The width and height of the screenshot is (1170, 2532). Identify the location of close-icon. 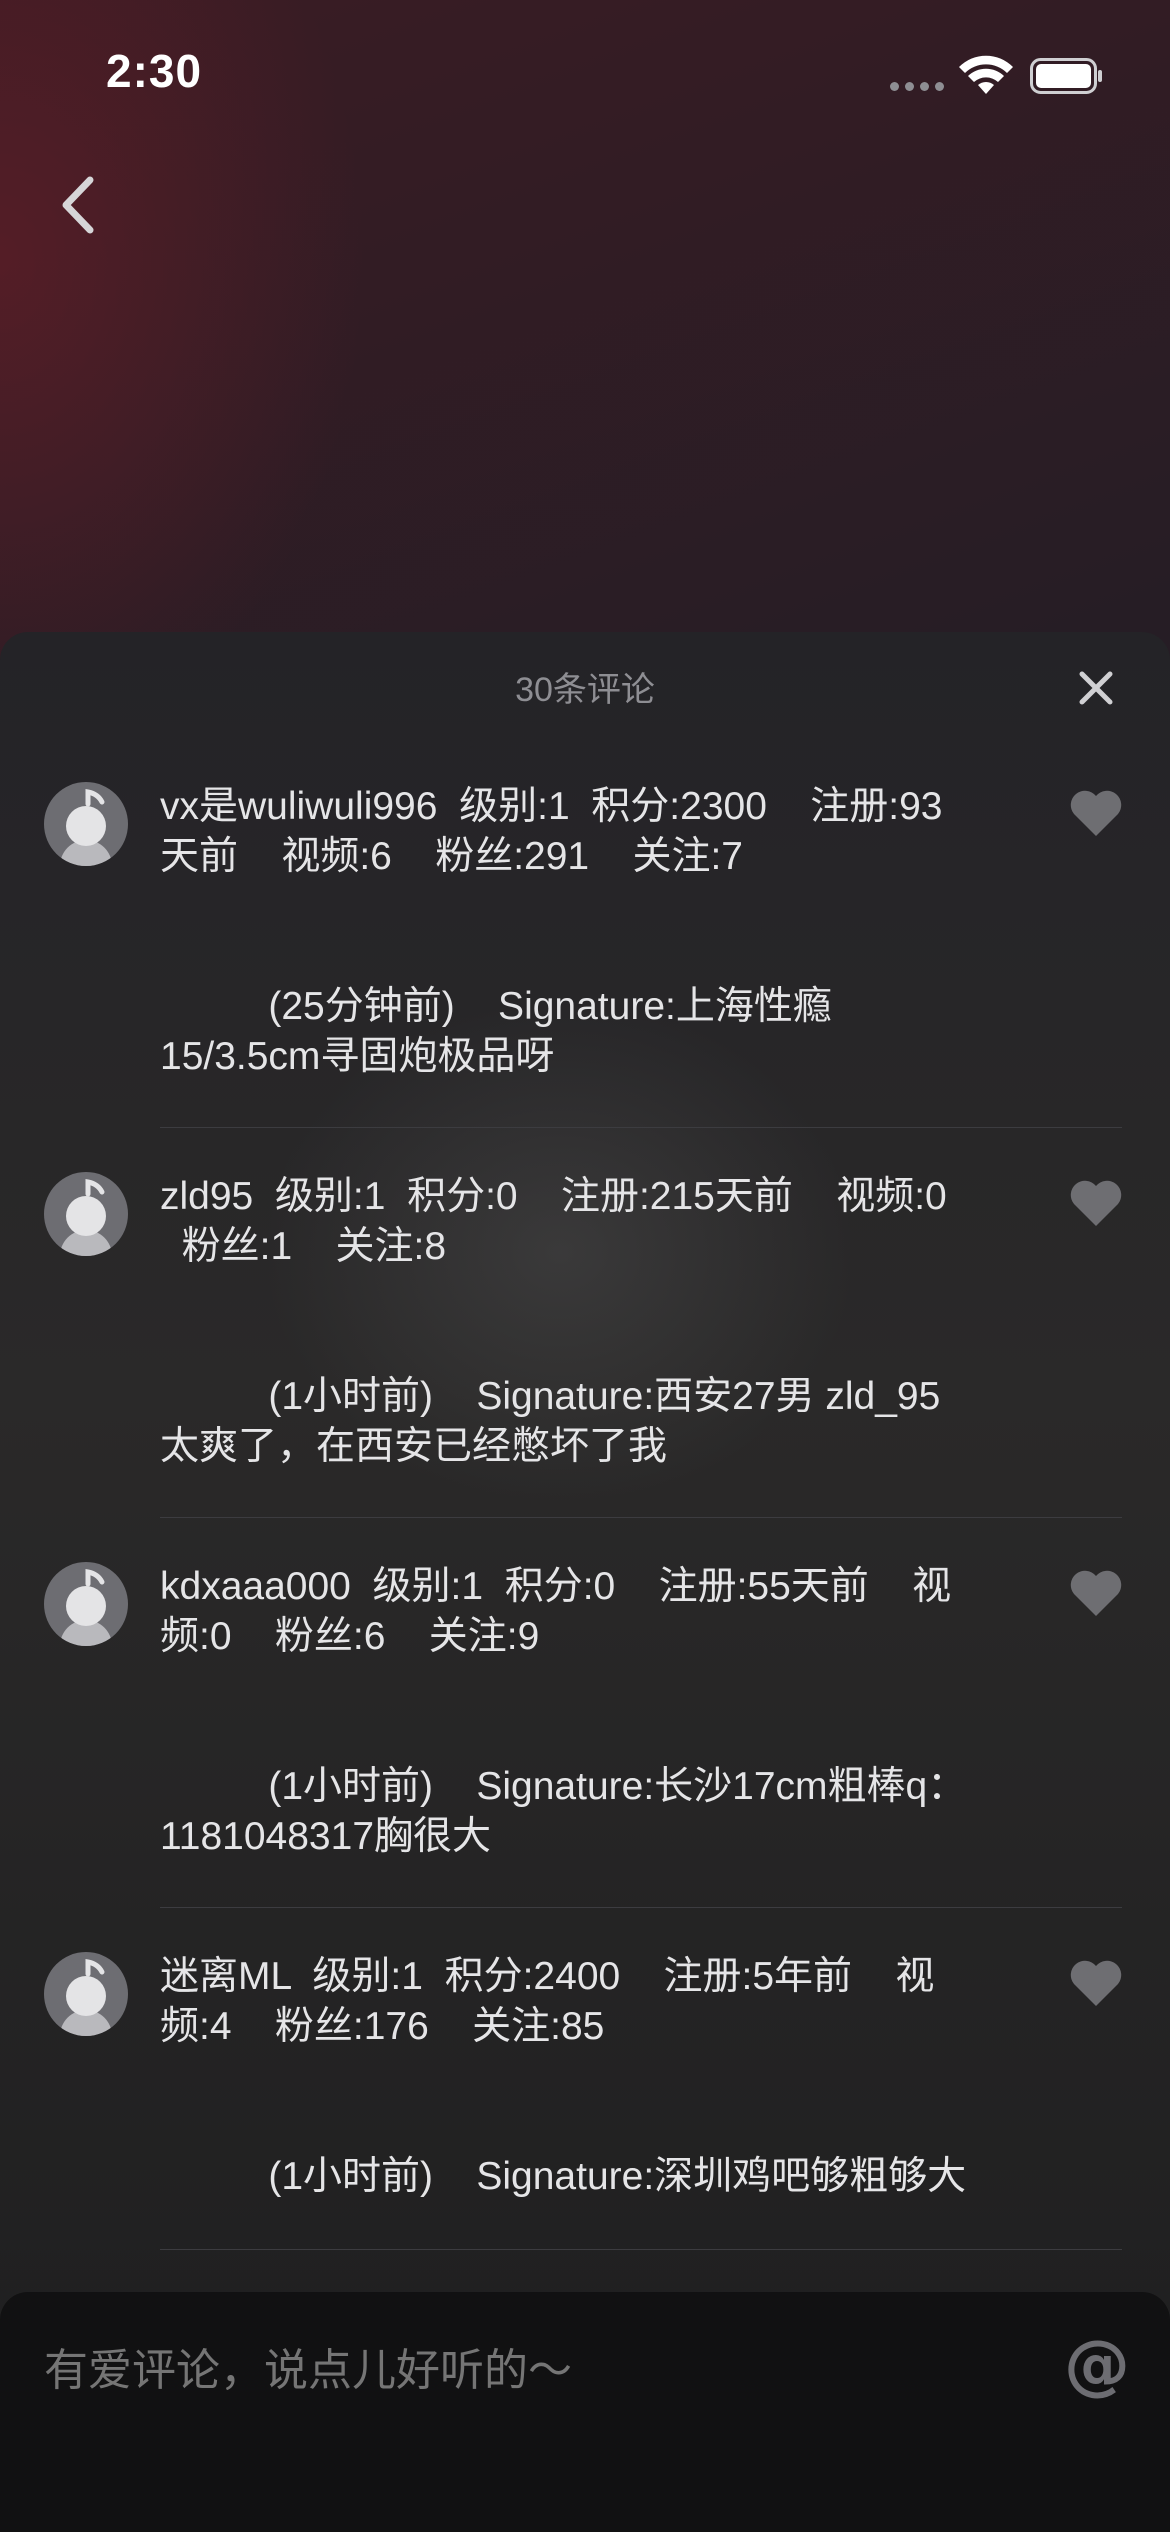
(1096, 688).